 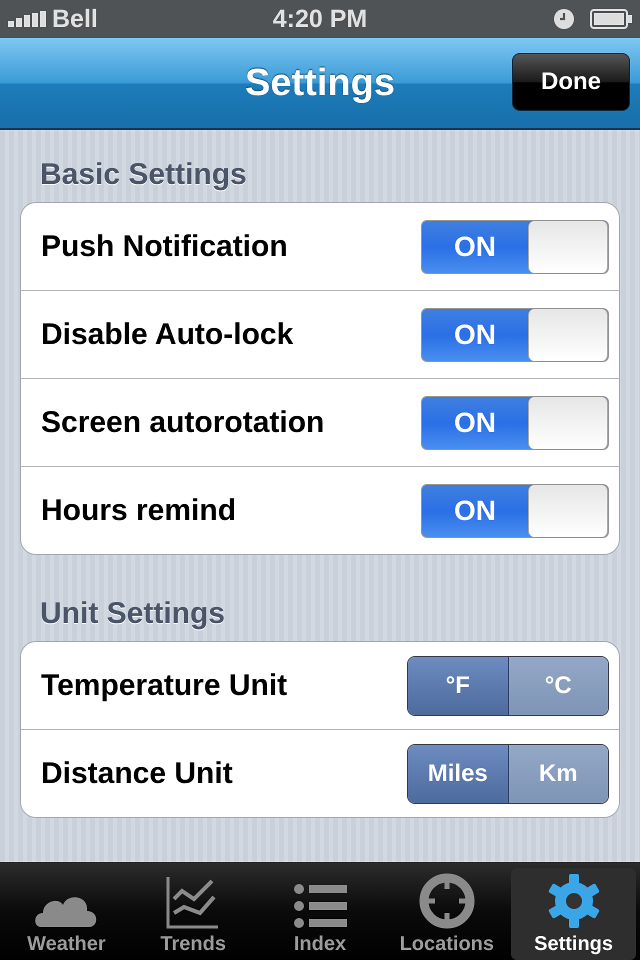 What do you see at coordinates (137, 773) in the screenshot?
I see `setting-label: Distance Unit` at bounding box center [137, 773].